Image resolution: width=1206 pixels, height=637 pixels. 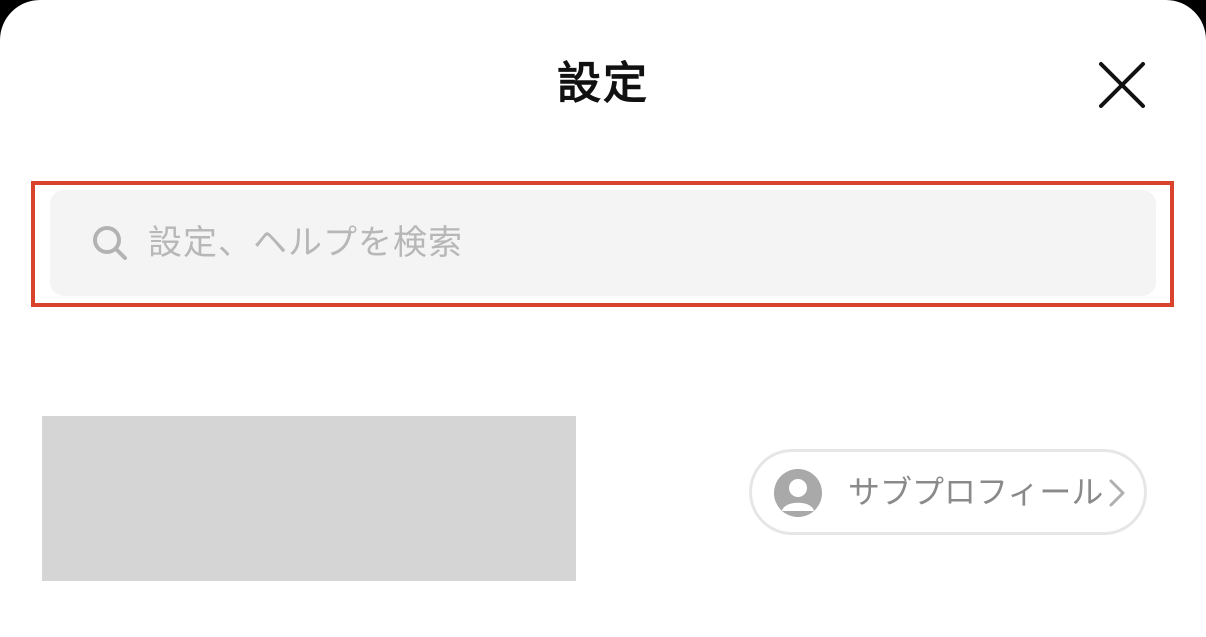 What do you see at coordinates (798, 493) in the screenshot?
I see `avatar-icon` at bounding box center [798, 493].